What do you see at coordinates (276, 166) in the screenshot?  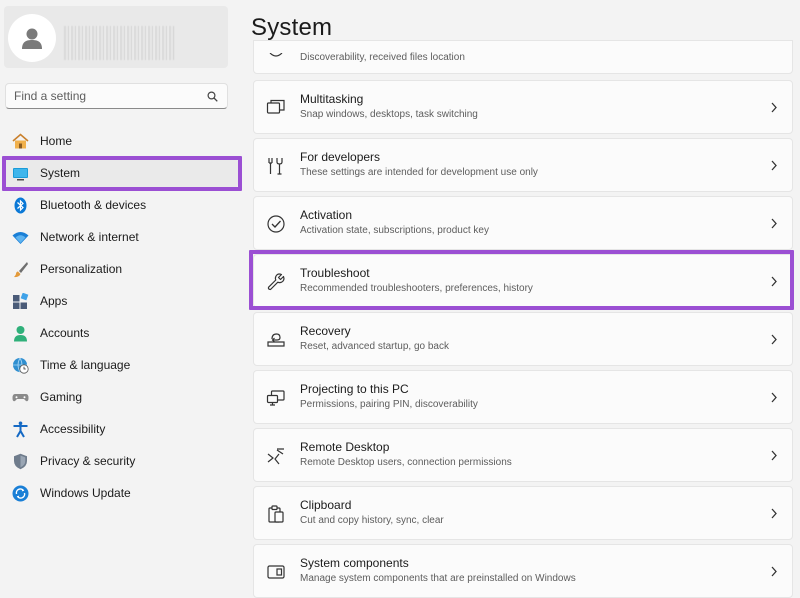 I see `developer-icon` at bounding box center [276, 166].